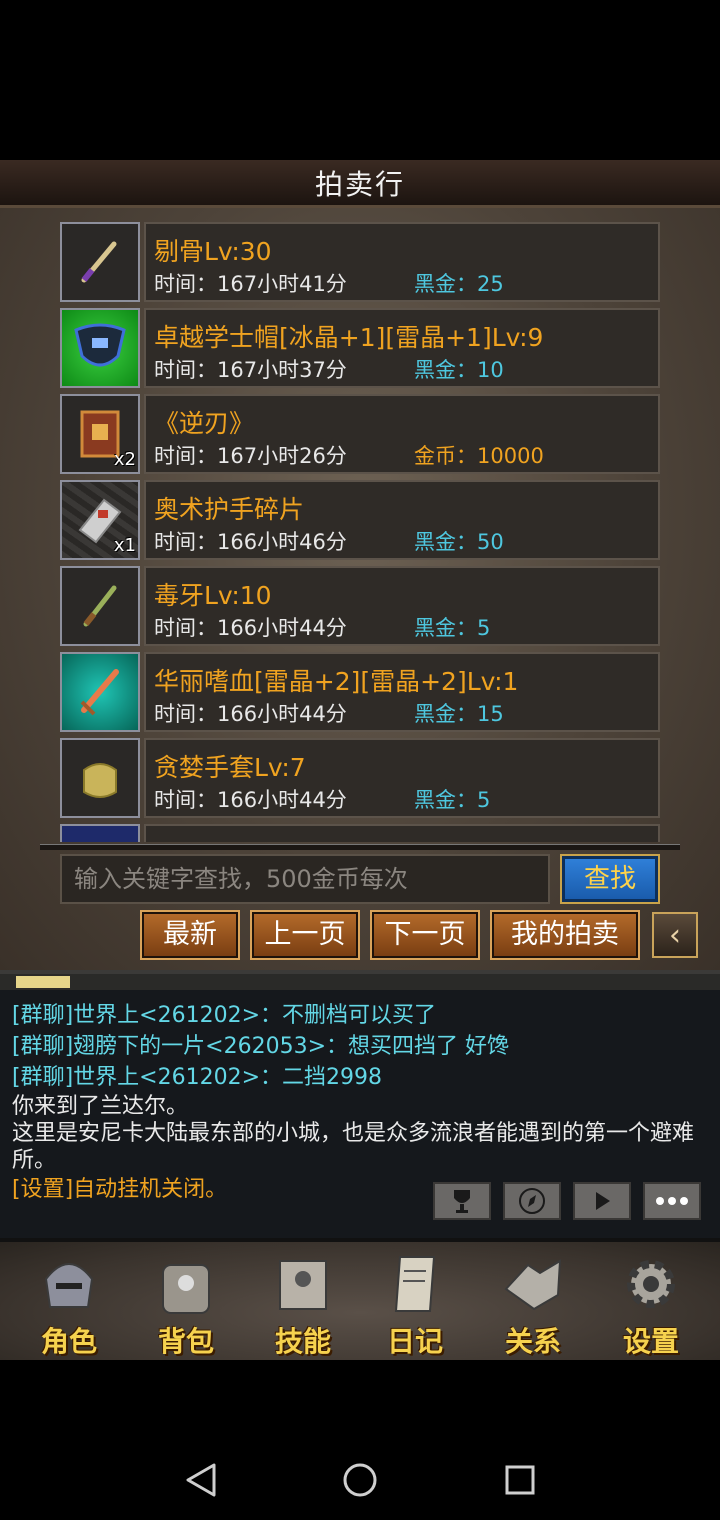  Describe the element at coordinates (353, 1147) in the screenshot. I see `chat-message: 这里是安尼卡大陆最东部的小城，也是众多流浪者能遇到的第一个避难所。` at that location.